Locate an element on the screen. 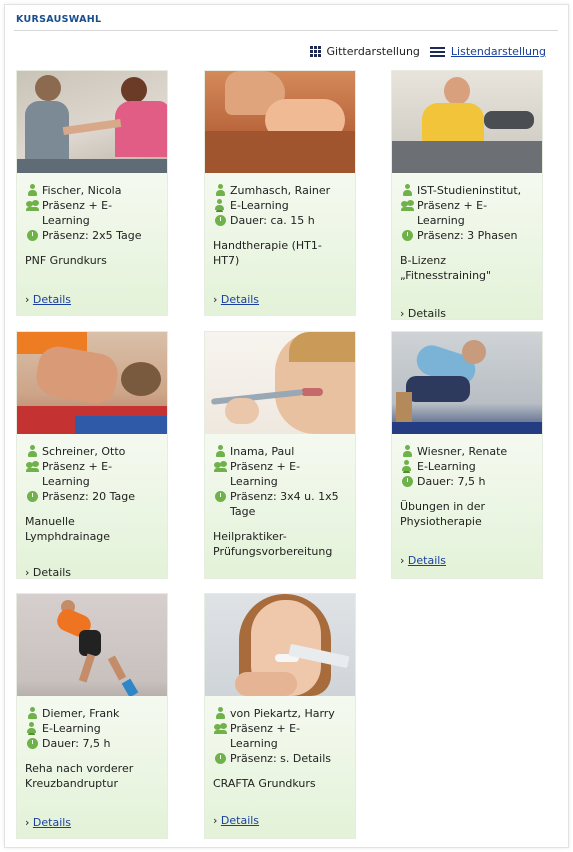  duration-line: Präsenz: s. Details is located at coordinates (281, 758).